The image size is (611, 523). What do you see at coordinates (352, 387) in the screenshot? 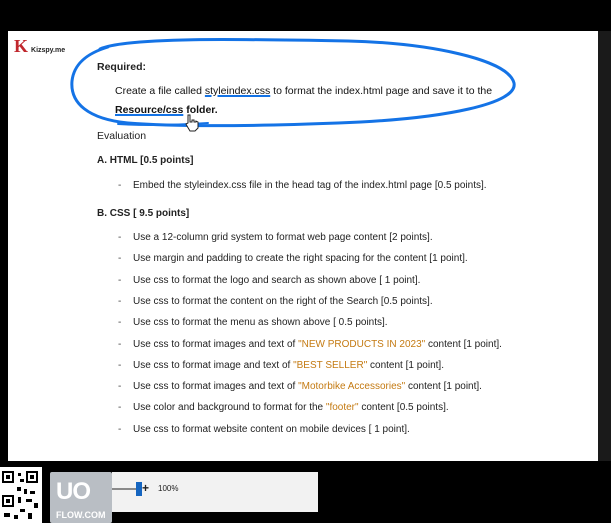
I see `section-b-item-highlight: "Motorbike Accessories"` at bounding box center [352, 387].